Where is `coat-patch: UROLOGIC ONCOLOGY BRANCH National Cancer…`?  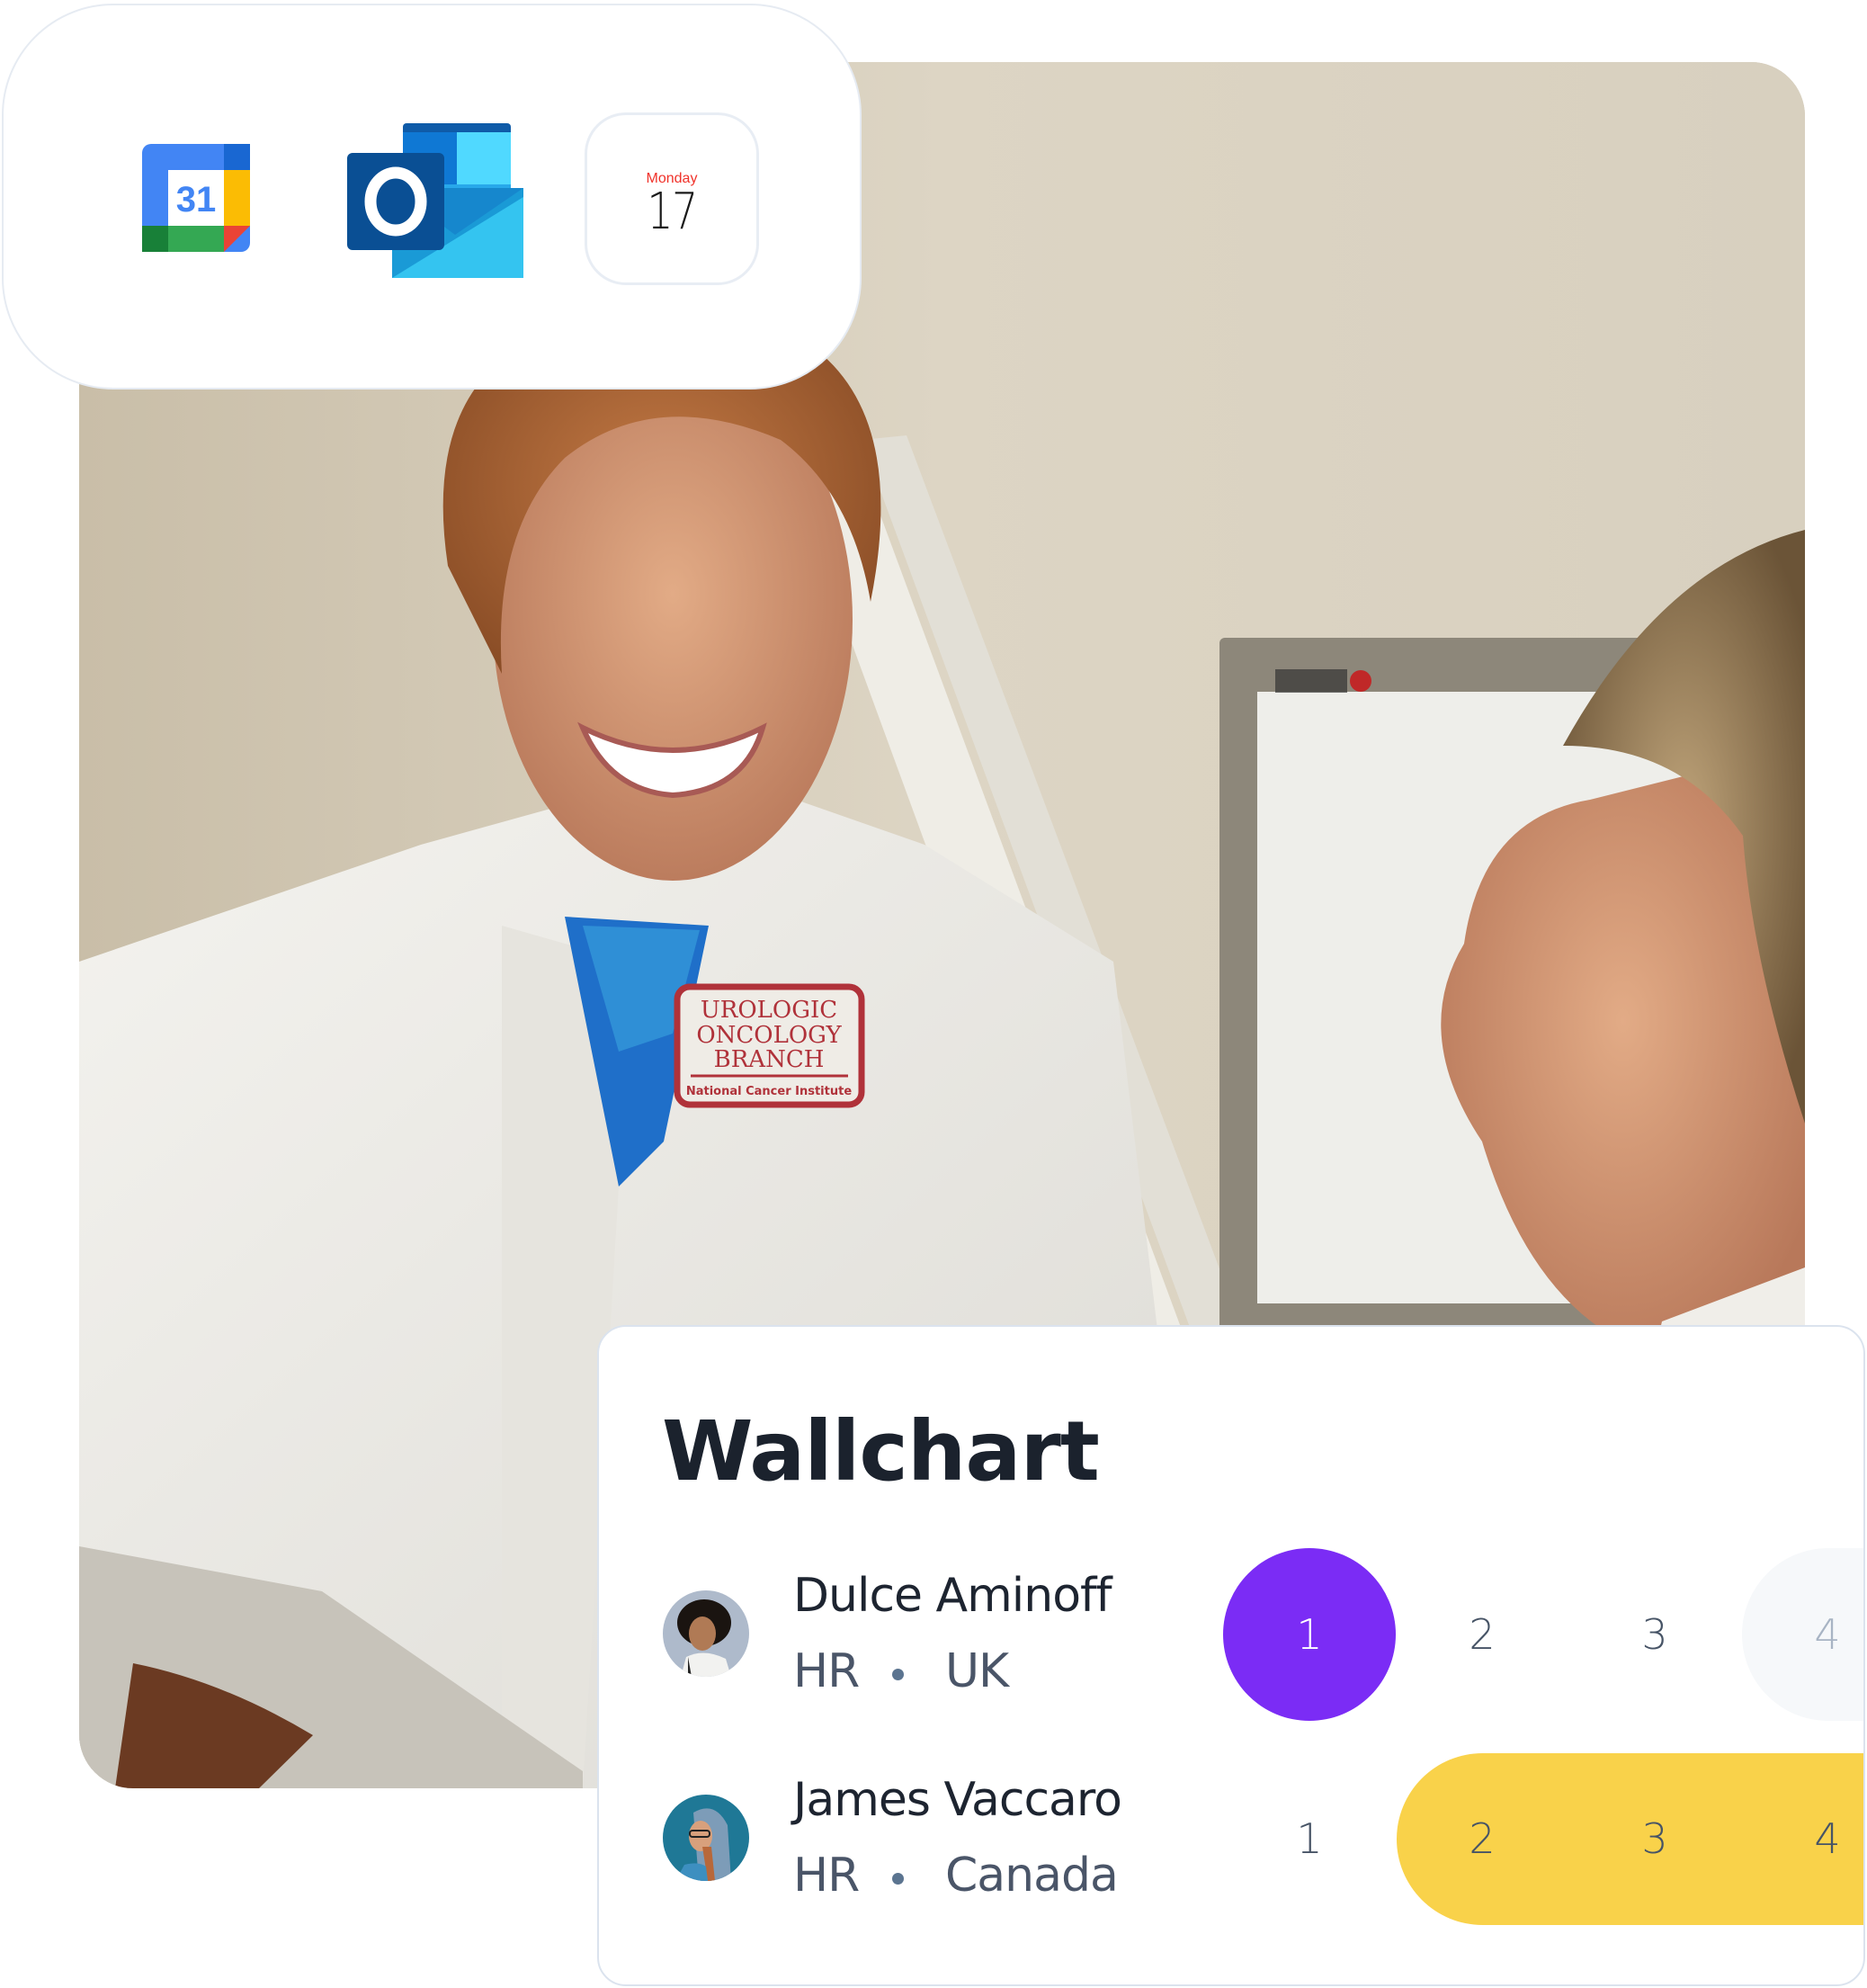
coat-patch: UROLOGIC ONCOLOGY BRANCH National Cancer… is located at coordinates (770, 1046).